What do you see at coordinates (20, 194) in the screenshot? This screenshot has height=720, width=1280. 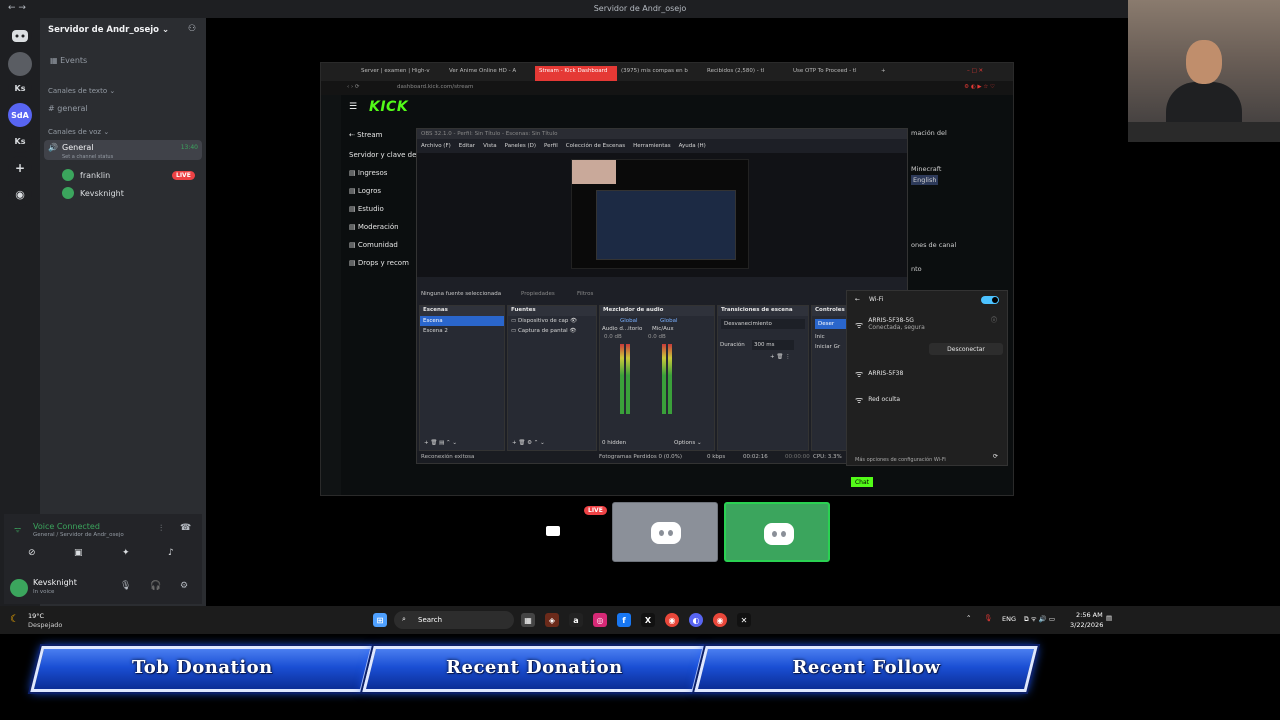 I see `explore-icon: ◉` at bounding box center [20, 194].